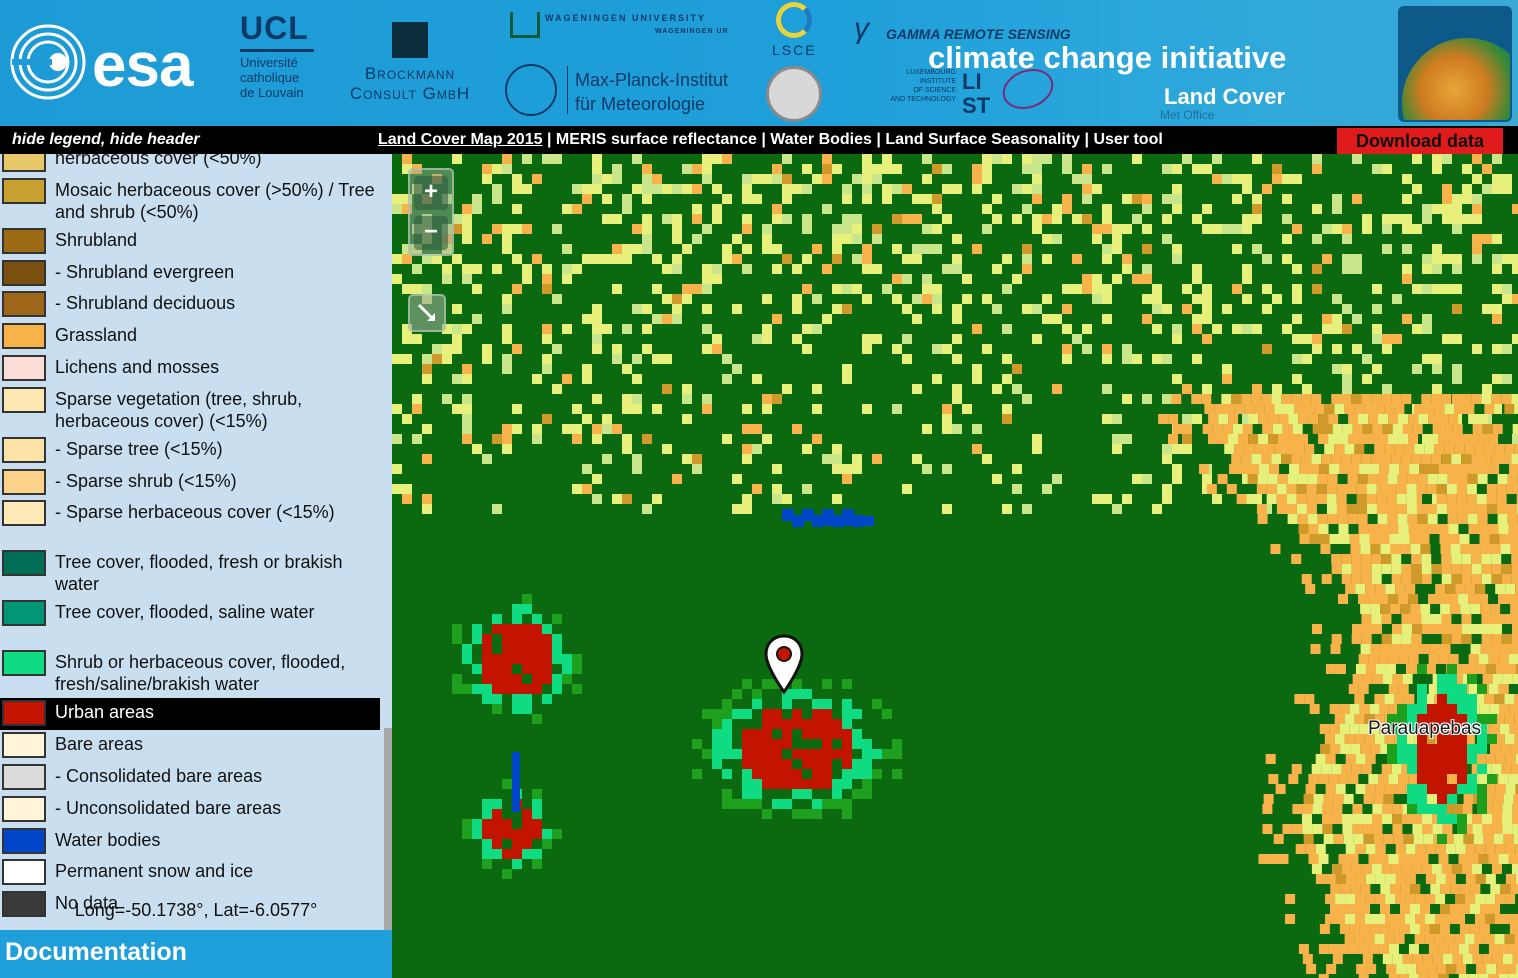 This screenshot has height=978, width=1518. I want to click on legend-label: - Consolidated bare areas, so click(159, 775).